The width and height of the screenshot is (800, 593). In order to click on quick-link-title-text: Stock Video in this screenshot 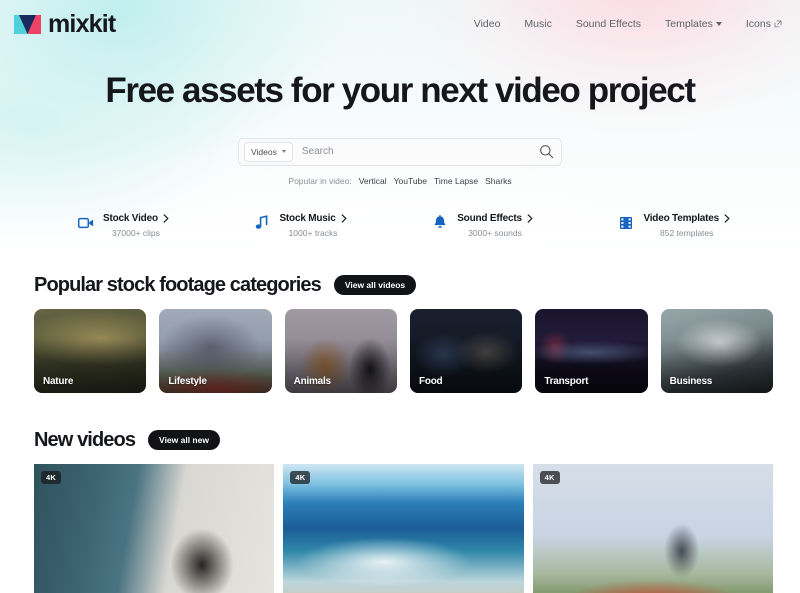, I will do `click(130, 218)`.